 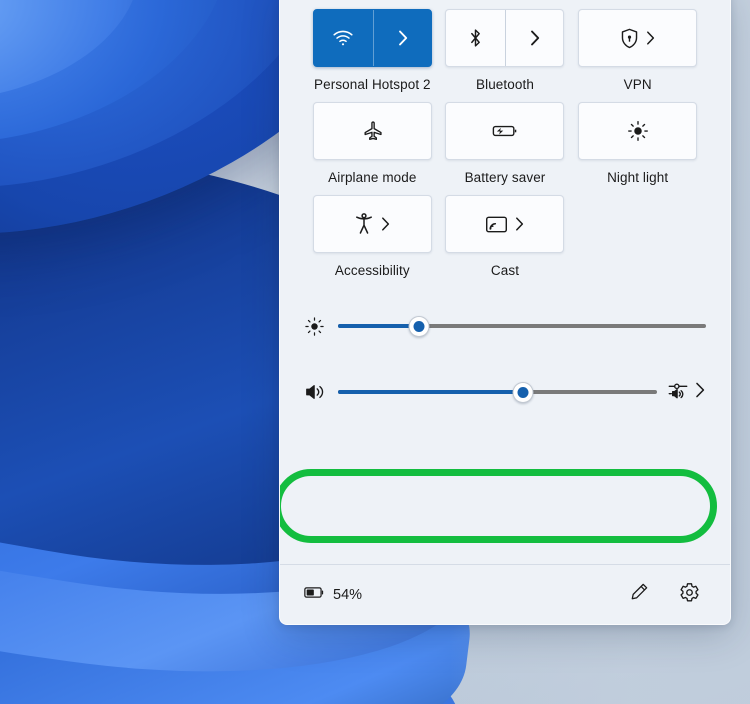 I want to click on tile-label-personal-hotspot: Personal Hotspot 2, so click(x=372, y=84).